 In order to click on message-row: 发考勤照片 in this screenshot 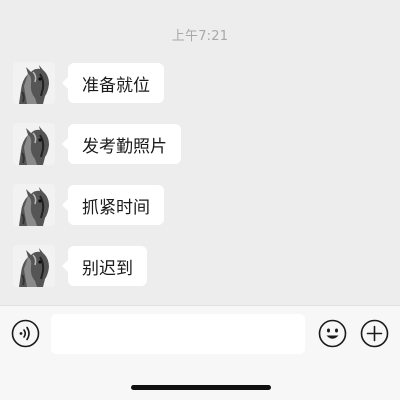, I will do `click(97, 144)`.